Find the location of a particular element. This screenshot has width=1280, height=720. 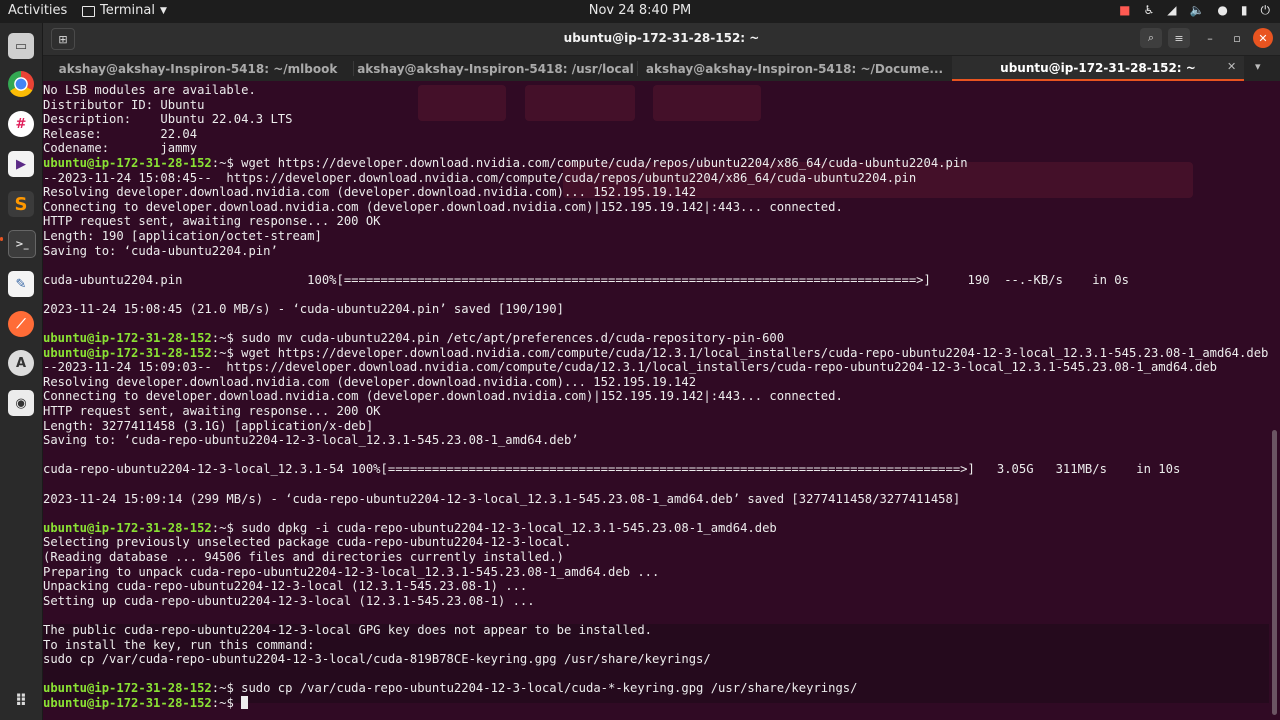

tab-close-icon: ✕ is located at coordinates (1231, 66).